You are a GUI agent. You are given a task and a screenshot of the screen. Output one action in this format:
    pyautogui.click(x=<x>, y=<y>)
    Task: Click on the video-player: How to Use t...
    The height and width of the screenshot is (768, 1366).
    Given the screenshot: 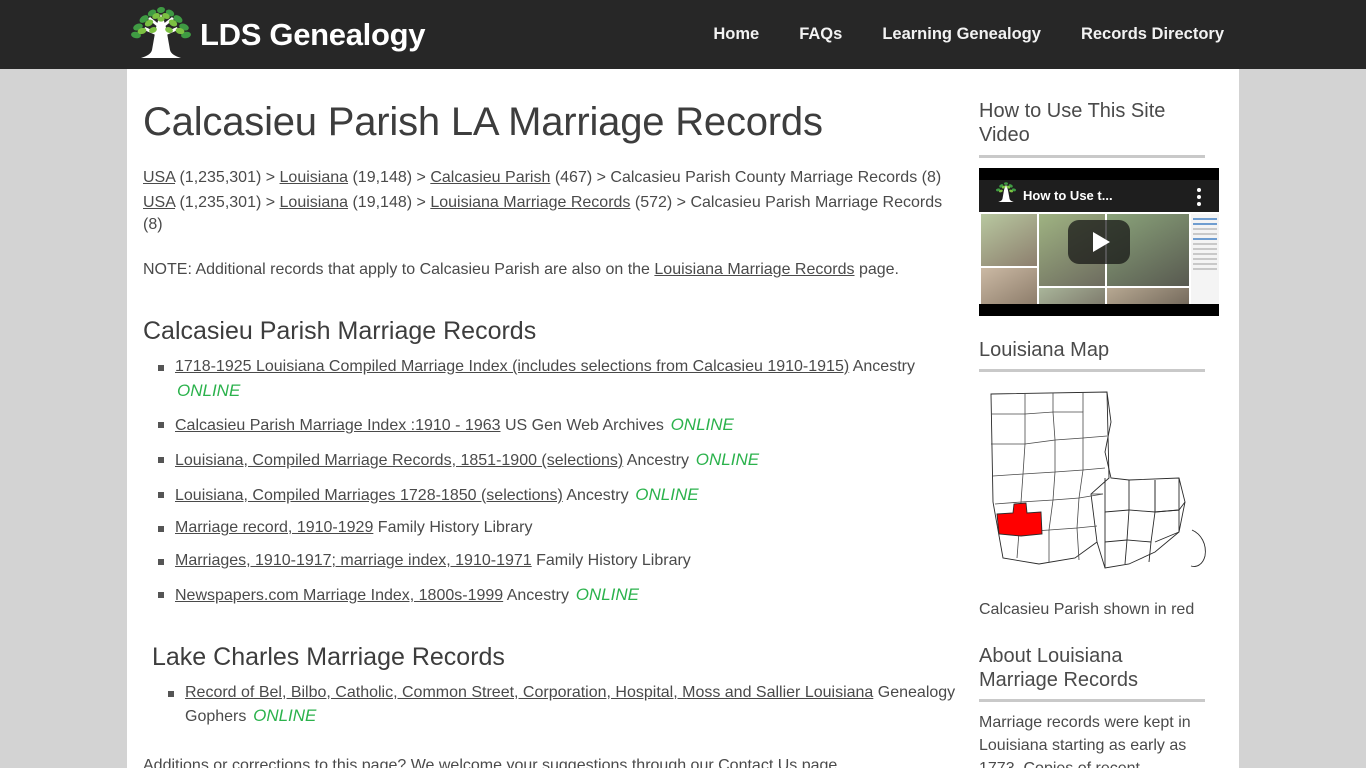 What is the action you would take?
    pyautogui.click(x=1099, y=241)
    